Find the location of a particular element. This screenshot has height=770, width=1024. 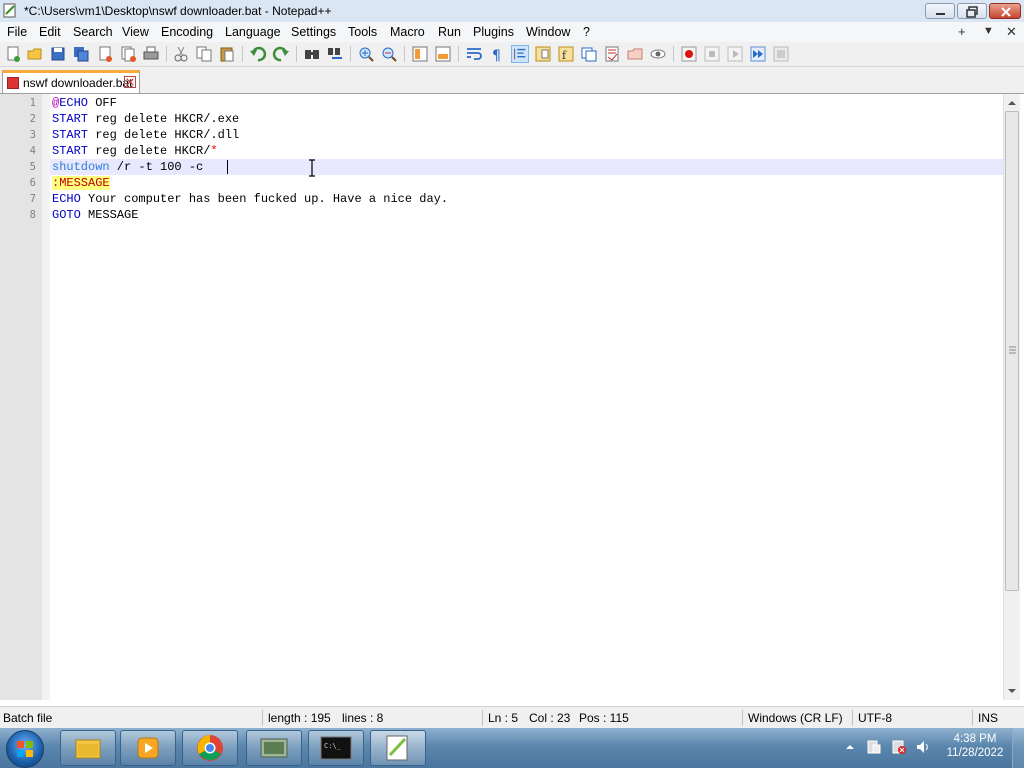

tab-close-icon is located at coordinates (130, 82).